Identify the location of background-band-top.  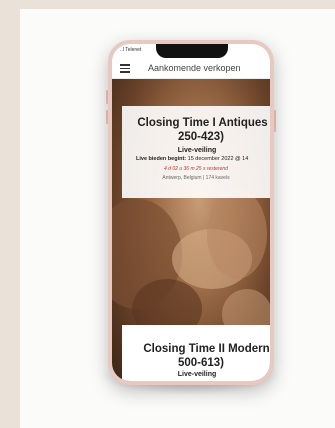
(167, 4).